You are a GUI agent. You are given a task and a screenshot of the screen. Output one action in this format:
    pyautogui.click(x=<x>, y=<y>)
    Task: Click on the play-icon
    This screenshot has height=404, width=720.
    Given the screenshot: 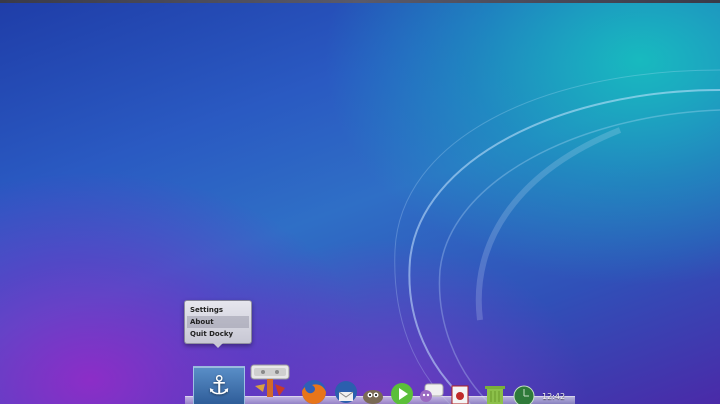 What is the action you would take?
    pyautogui.click(x=402, y=393)
    